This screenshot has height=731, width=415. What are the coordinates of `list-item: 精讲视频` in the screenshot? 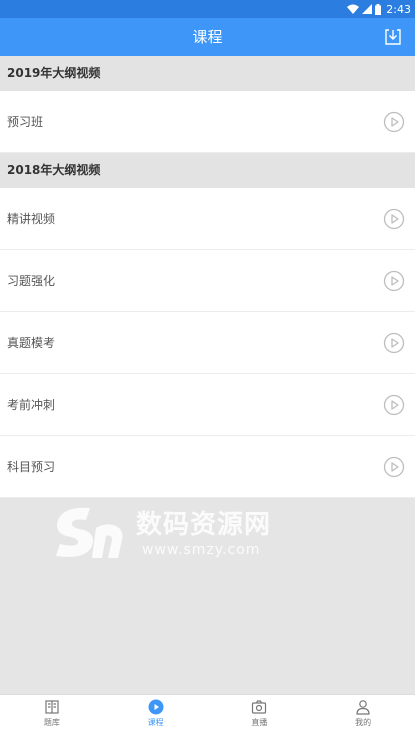 It's located at (207, 219).